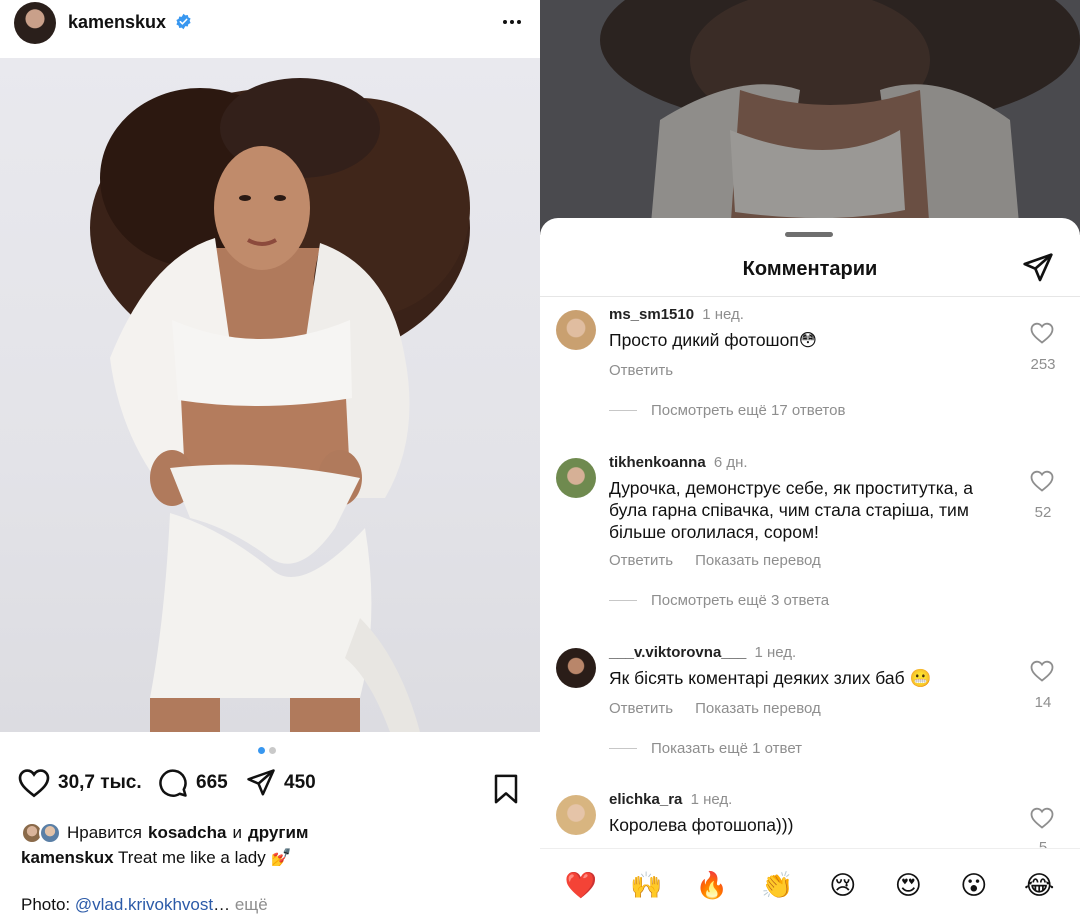 The height and width of the screenshot is (914, 1080). I want to click on comment-text: Просто дикий фотошоп😳, so click(713, 340).